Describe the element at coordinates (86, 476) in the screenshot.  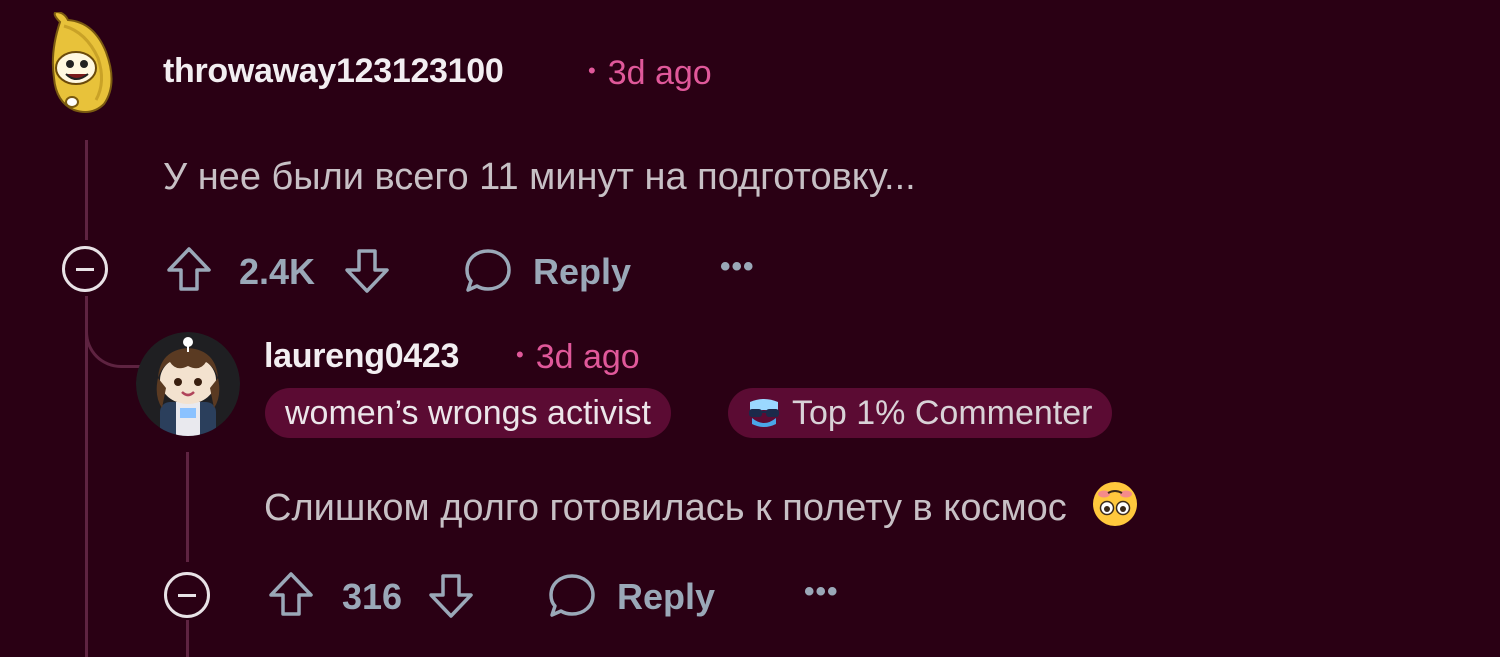
I see `thread-line-root-lower` at that location.